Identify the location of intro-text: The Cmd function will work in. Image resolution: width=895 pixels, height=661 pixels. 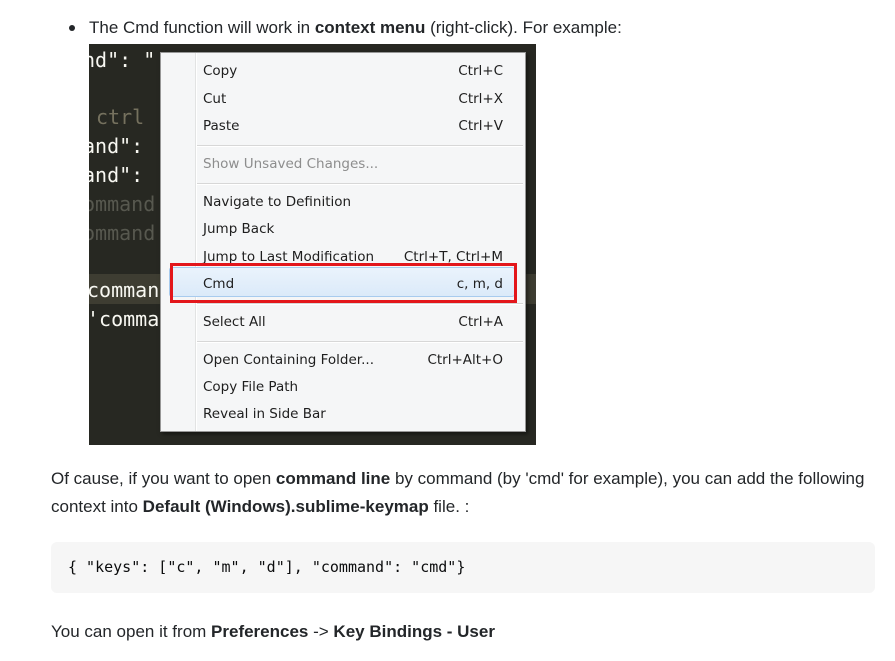
(202, 27).